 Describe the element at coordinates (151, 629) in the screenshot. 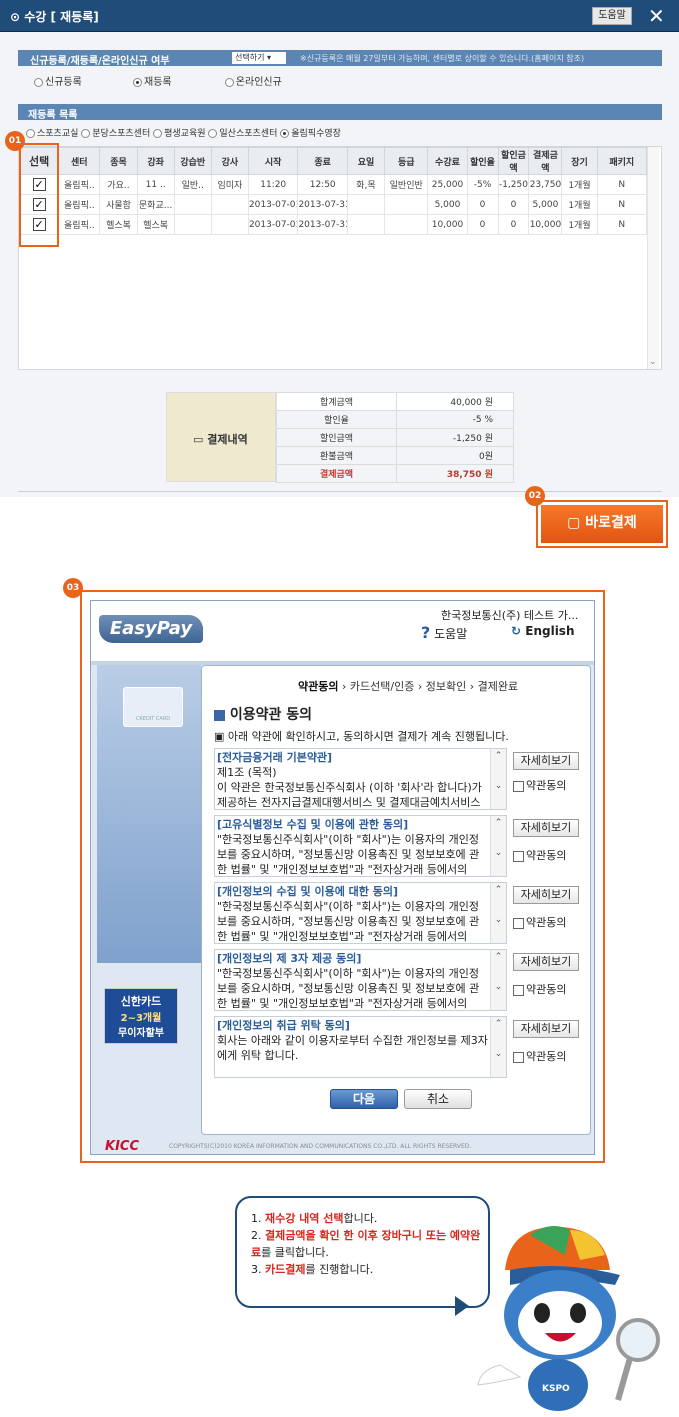

I see `easypay-logo: EasyPay` at that location.